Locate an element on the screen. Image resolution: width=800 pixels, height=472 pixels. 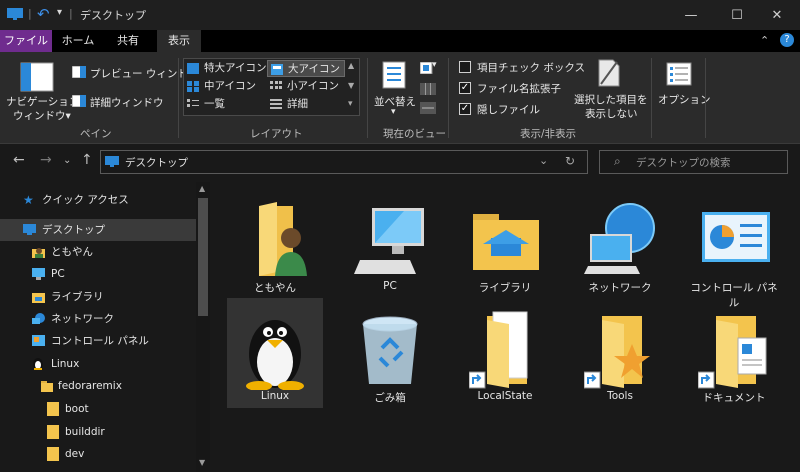
options-icon is located at coordinates (679, 74).